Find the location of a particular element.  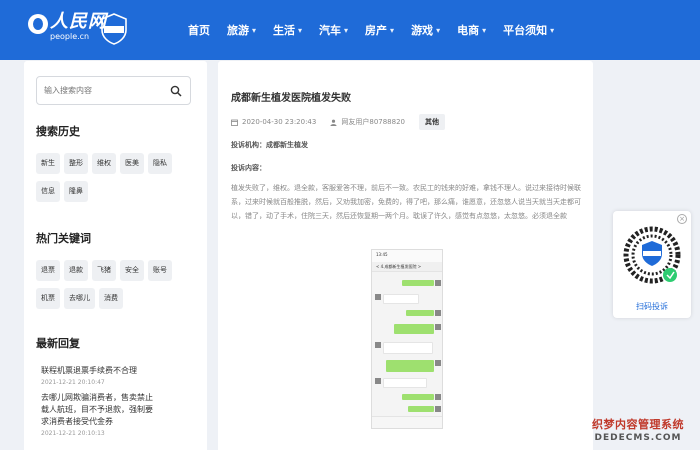

complaint-shield-icon is located at coordinates (114, 29).